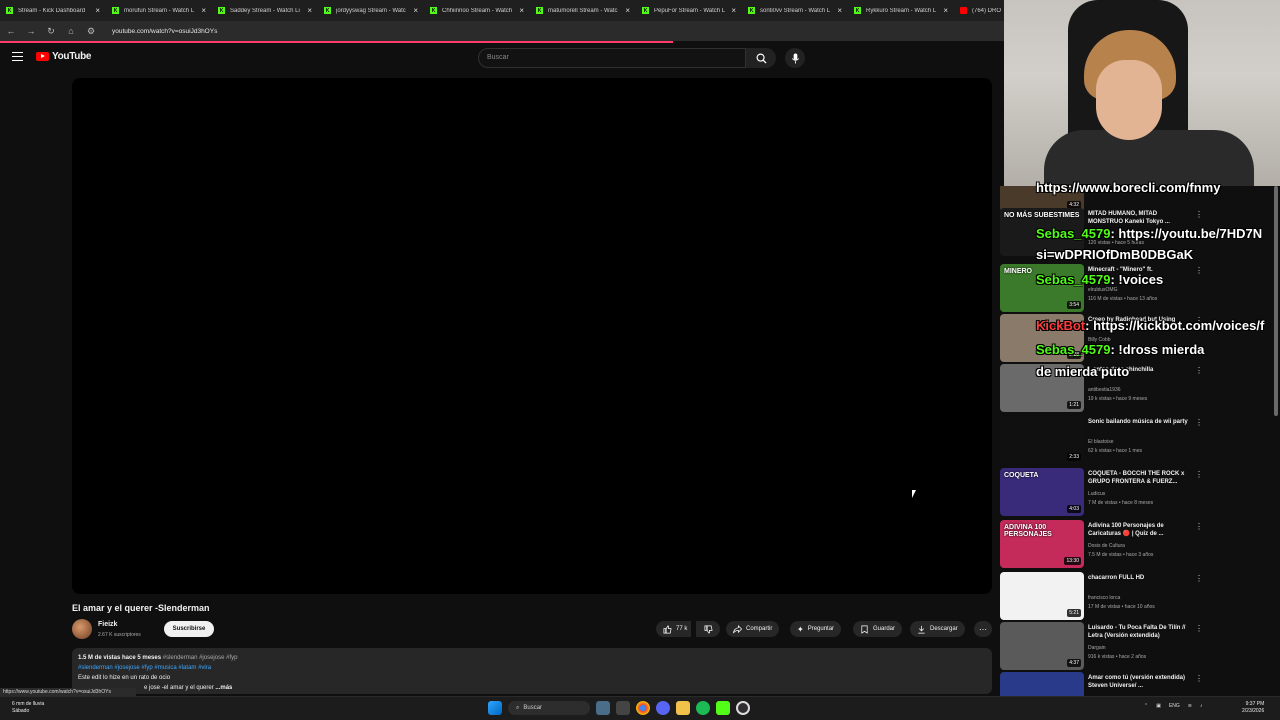 This screenshot has width=1280, height=720. I want to click on browser-tab: Kjordyyswag Stream - Watc ×, so click(371, 10).